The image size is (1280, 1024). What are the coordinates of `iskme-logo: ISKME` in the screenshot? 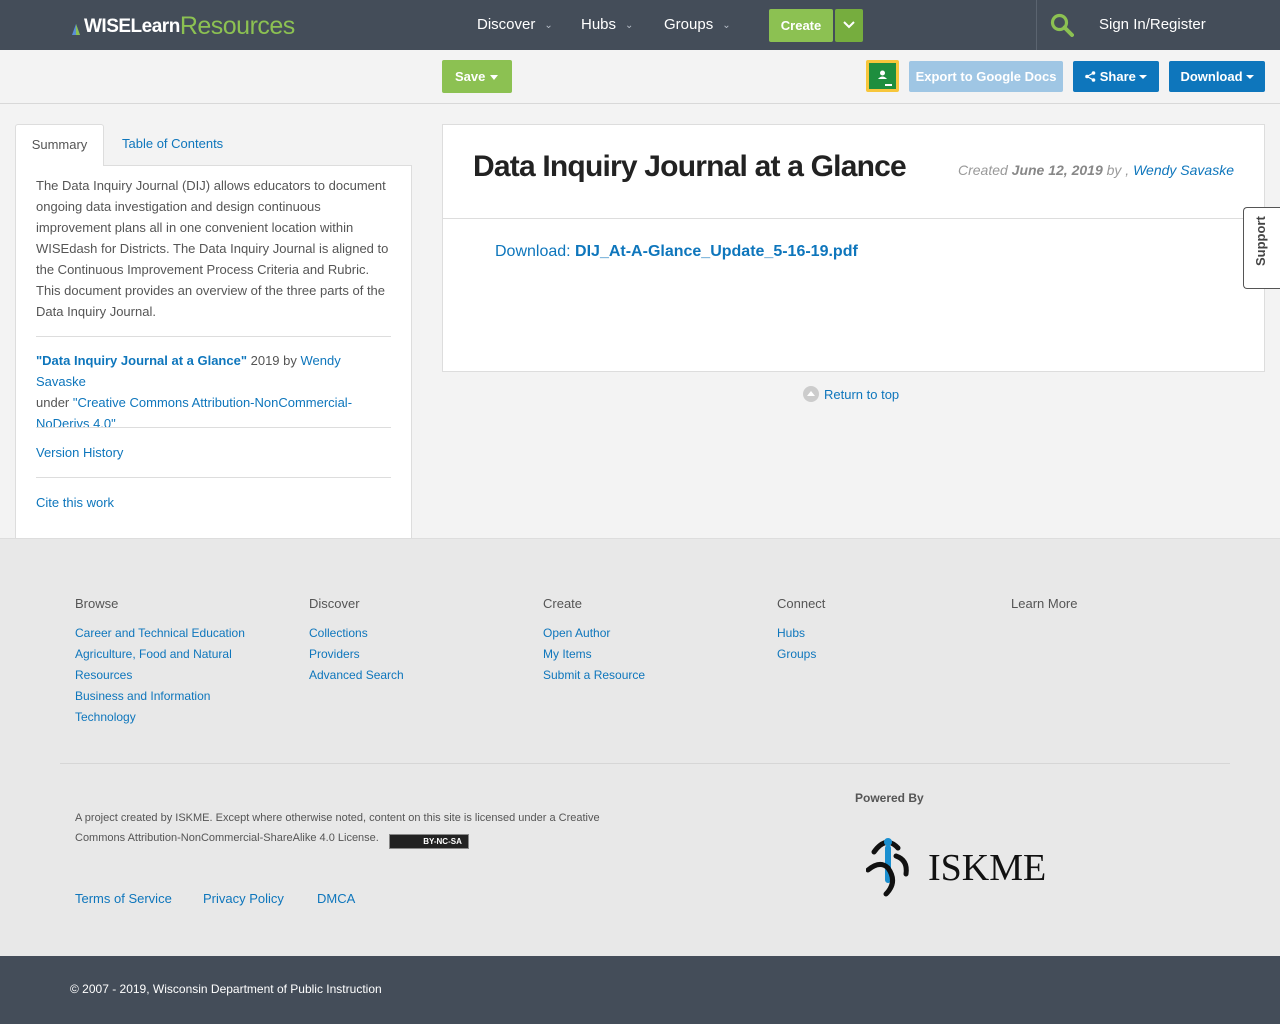 It's located at (964, 865).